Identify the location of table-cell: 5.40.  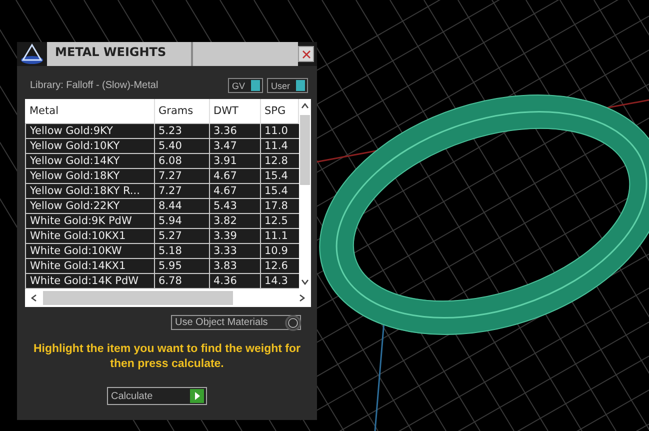
(181, 146).